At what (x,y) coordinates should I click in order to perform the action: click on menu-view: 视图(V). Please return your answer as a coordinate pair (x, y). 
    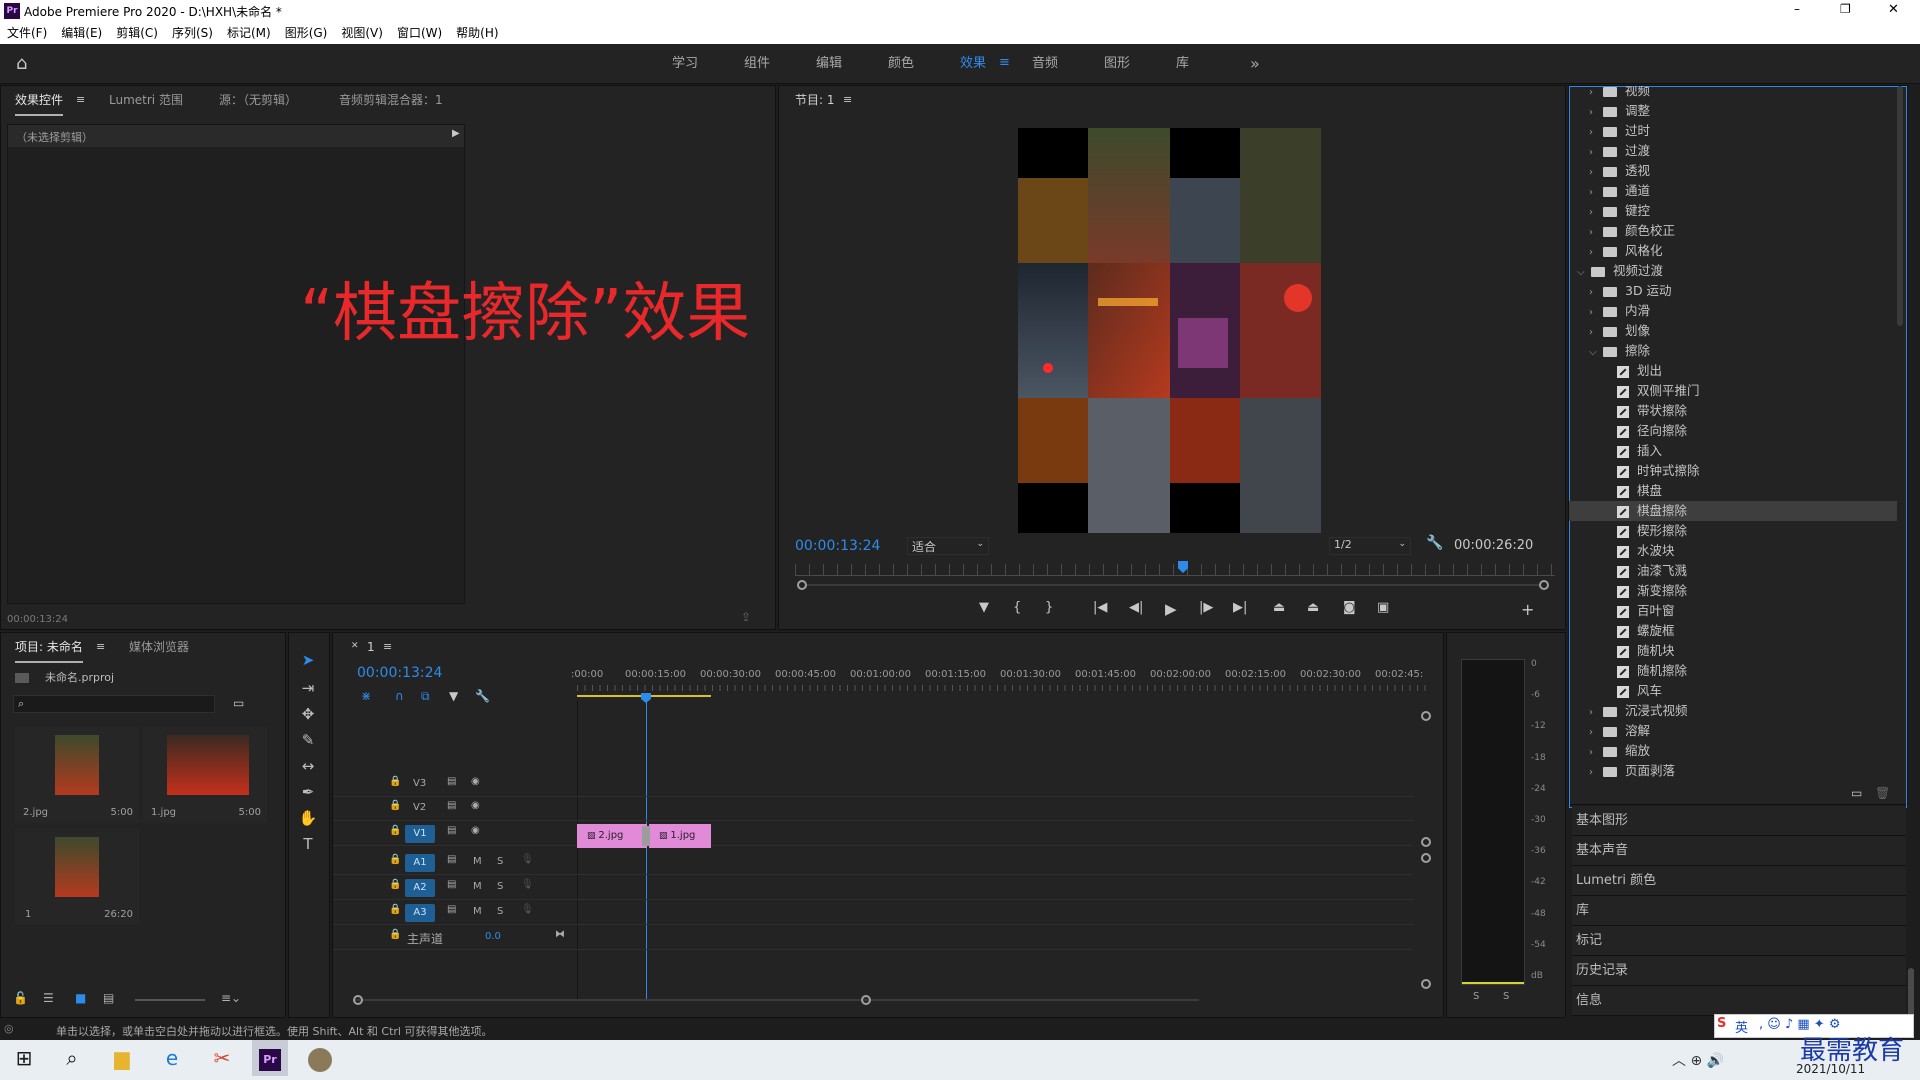
    Looking at the image, I should click on (362, 33).